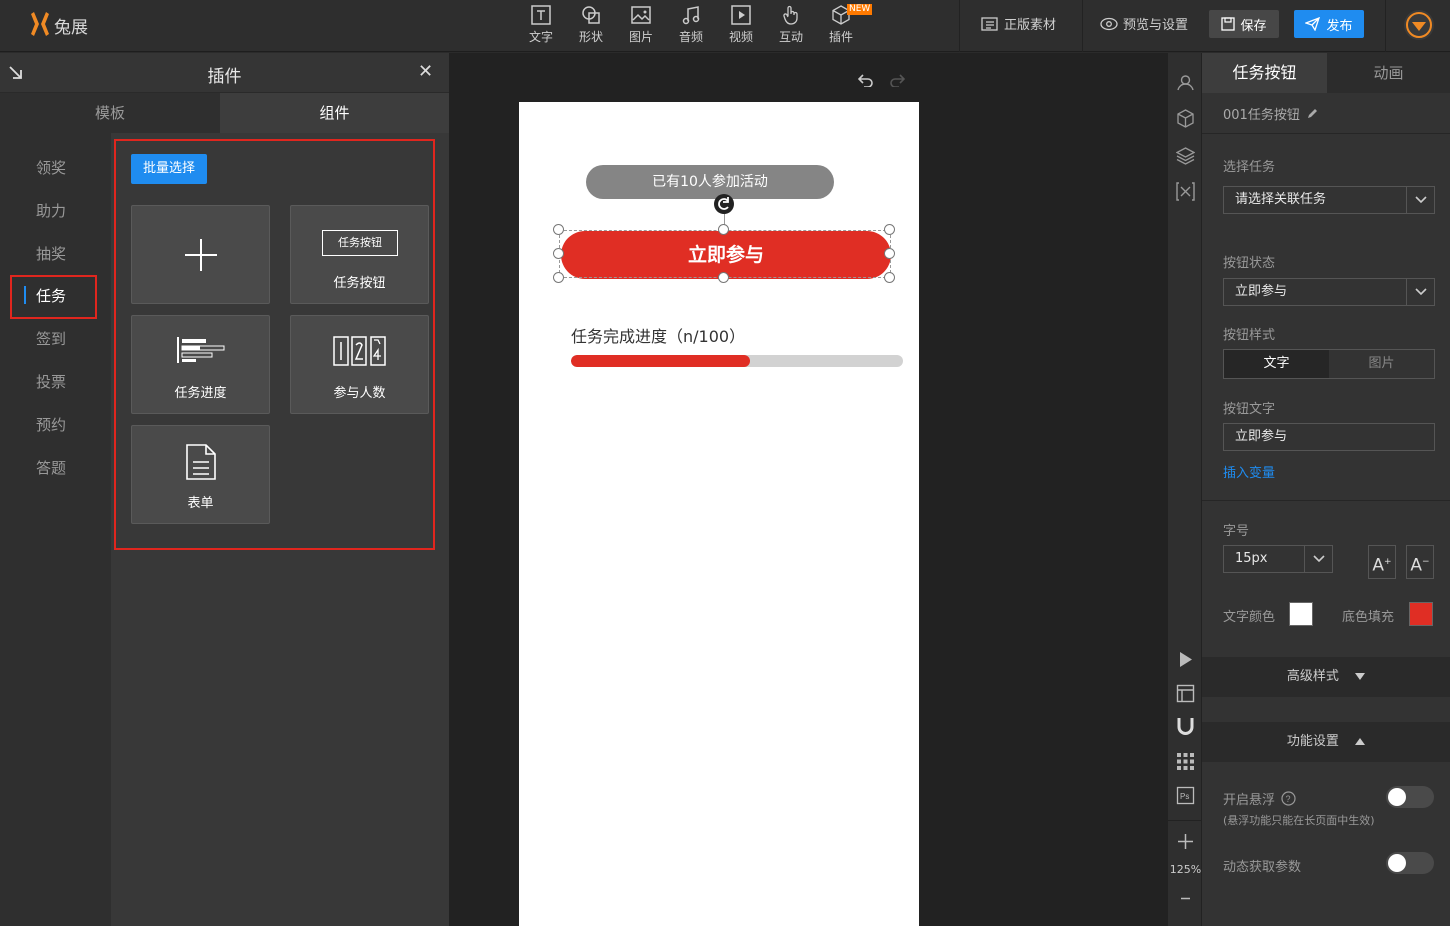  What do you see at coordinates (1185, 726) in the screenshot?
I see `magnet-icon` at bounding box center [1185, 726].